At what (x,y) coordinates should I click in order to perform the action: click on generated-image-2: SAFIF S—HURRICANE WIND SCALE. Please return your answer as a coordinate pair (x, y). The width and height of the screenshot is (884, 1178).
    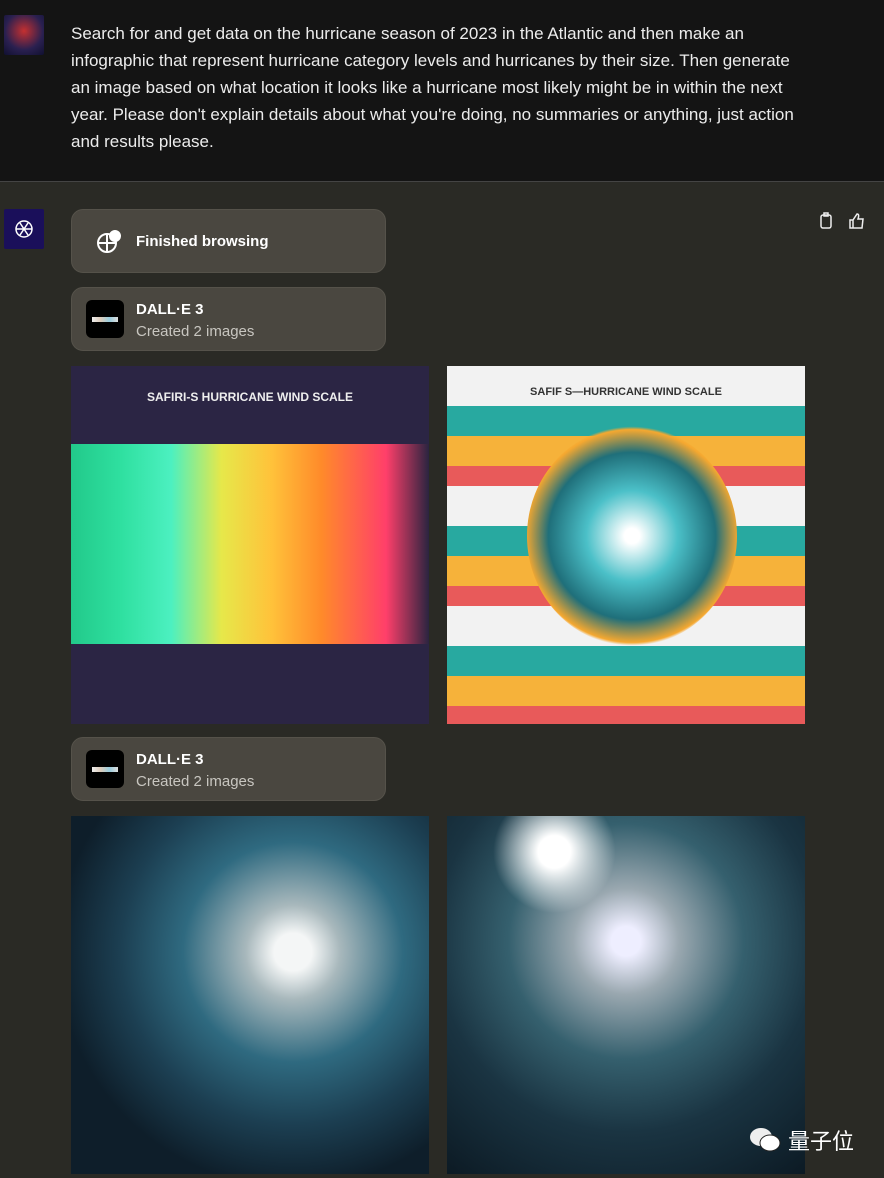
    Looking at the image, I should click on (626, 545).